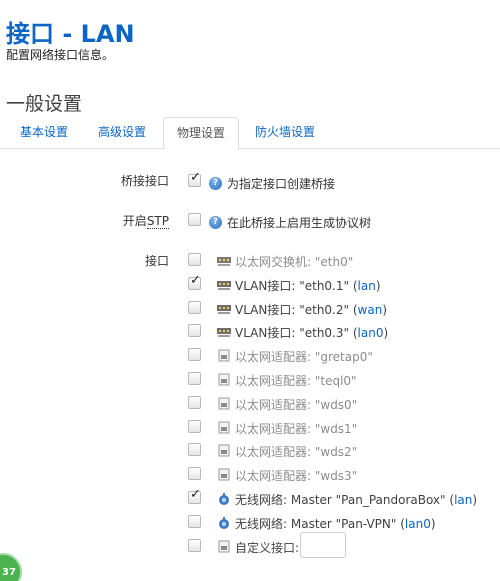  What do you see at coordinates (122, 133) in the screenshot?
I see `tab-advanced-settings: 高级设置` at bounding box center [122, 133].